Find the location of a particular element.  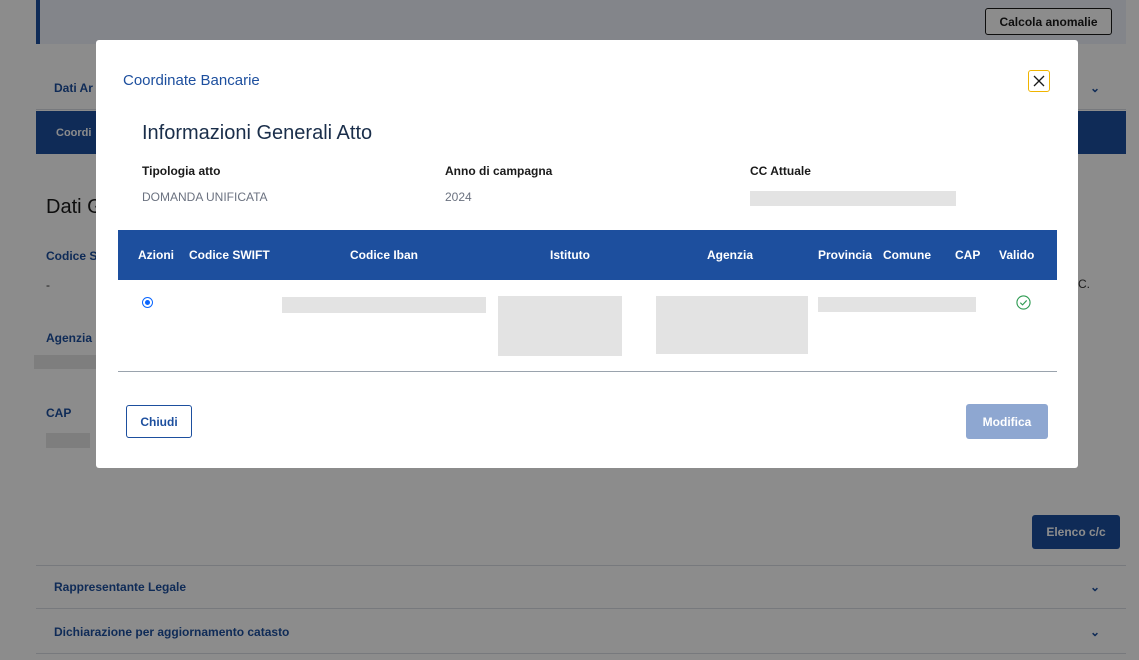

table-row is located at coordinates (587, 326).